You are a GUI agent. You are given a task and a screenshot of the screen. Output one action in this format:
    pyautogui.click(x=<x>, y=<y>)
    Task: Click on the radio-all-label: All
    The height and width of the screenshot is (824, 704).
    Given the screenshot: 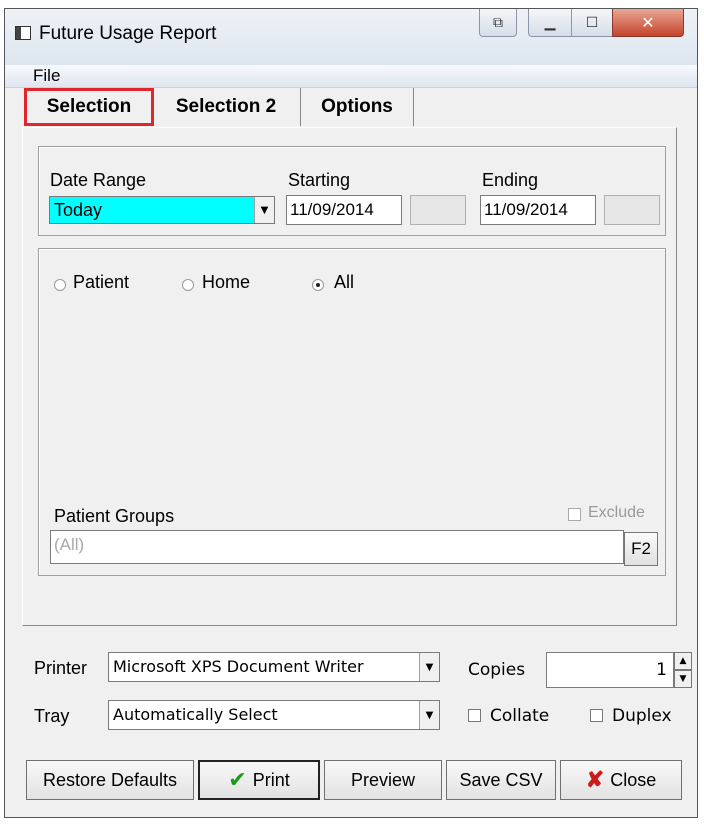 What is the action you would take?
    pyautogui.click(x=344, y=282)
    